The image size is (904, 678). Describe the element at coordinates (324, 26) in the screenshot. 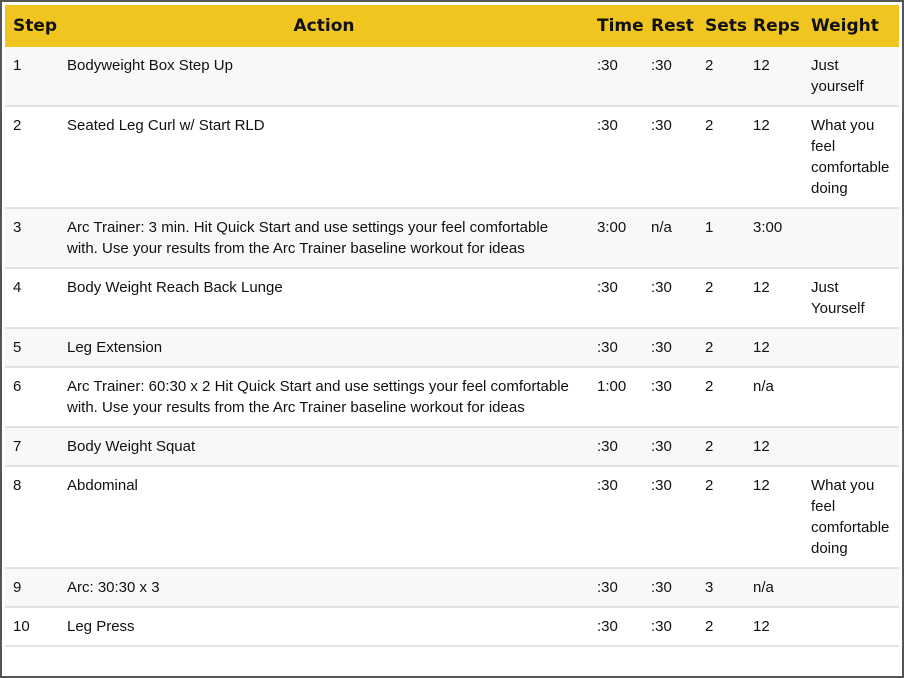

I see `header-action: Action` at that location.